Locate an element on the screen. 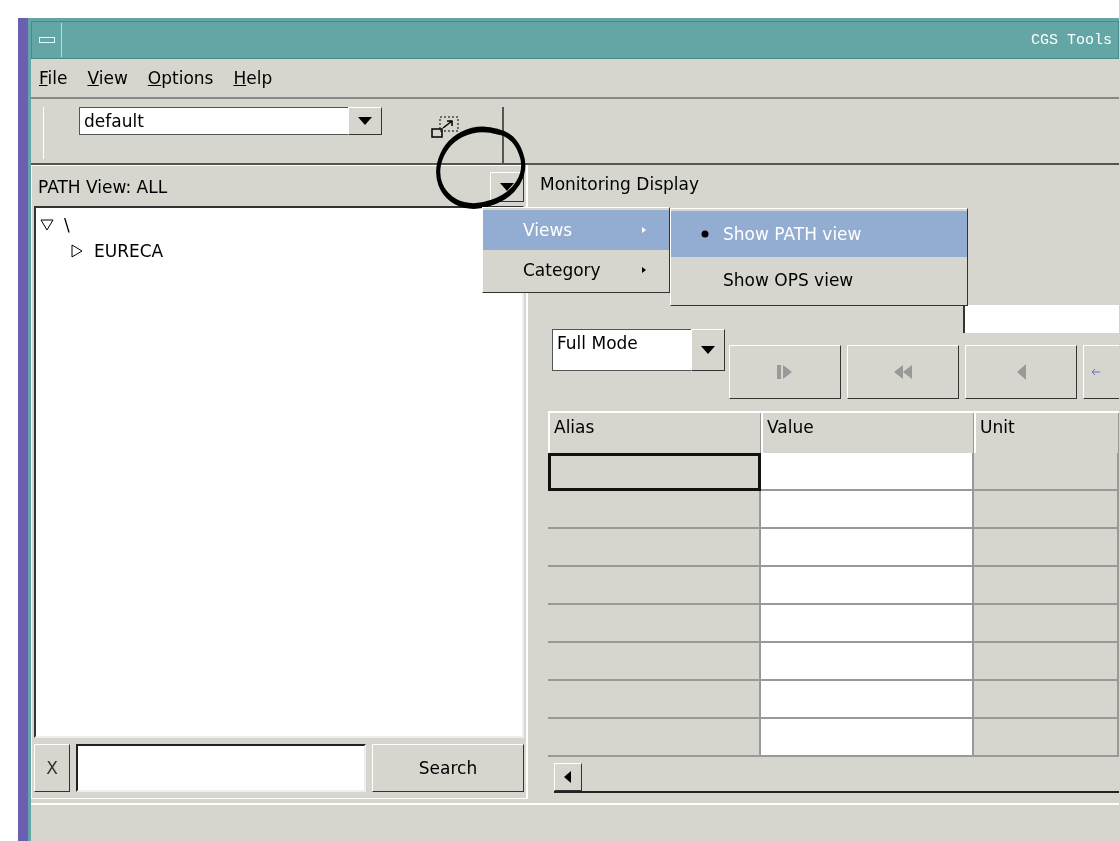 The height and width of the screenshot is (841, 1119). toolbar-button is located at coordinates (1101, 372).